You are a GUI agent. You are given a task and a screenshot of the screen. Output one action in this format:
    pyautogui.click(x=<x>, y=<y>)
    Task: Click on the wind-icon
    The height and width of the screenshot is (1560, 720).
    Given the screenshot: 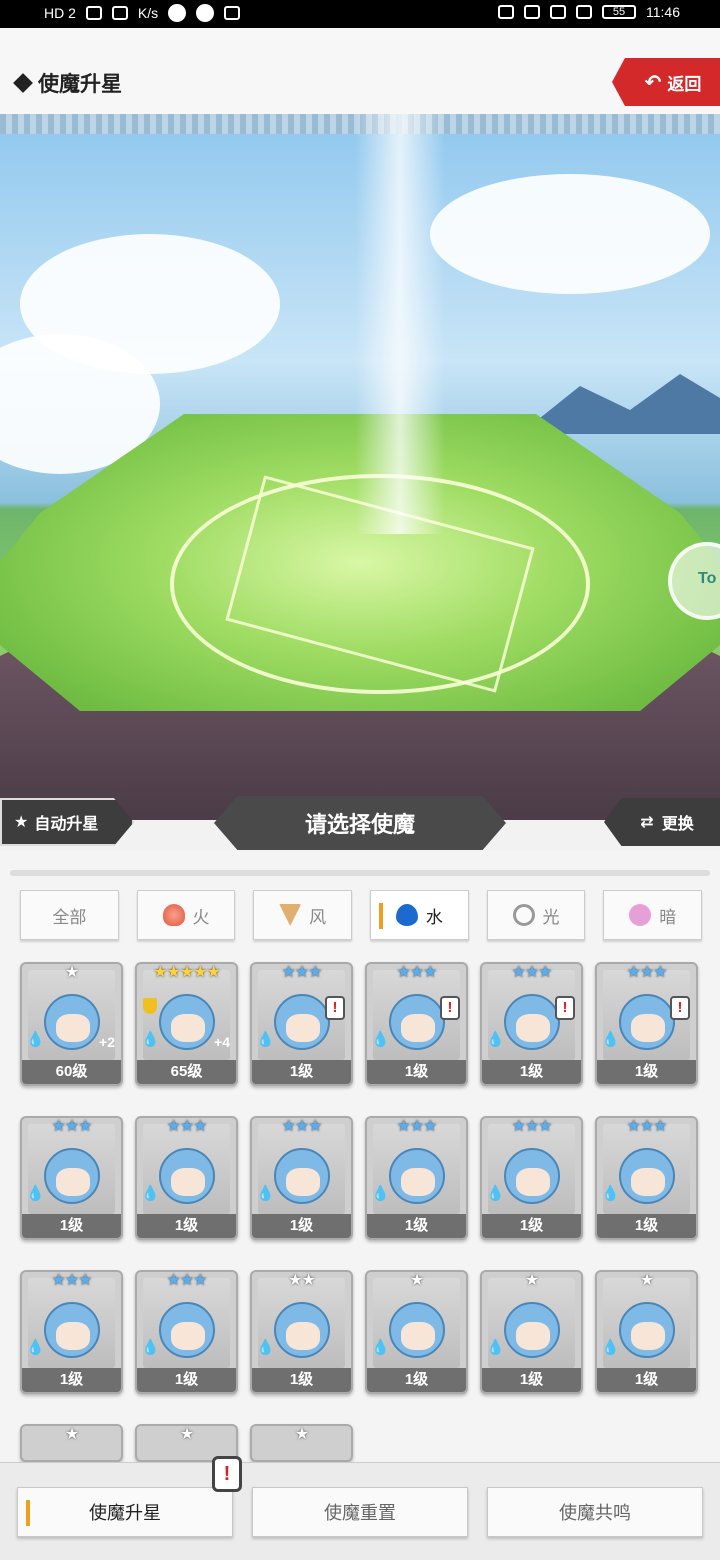 What is the action you would take?
    pyautogui.click(x=290, y=915)
    